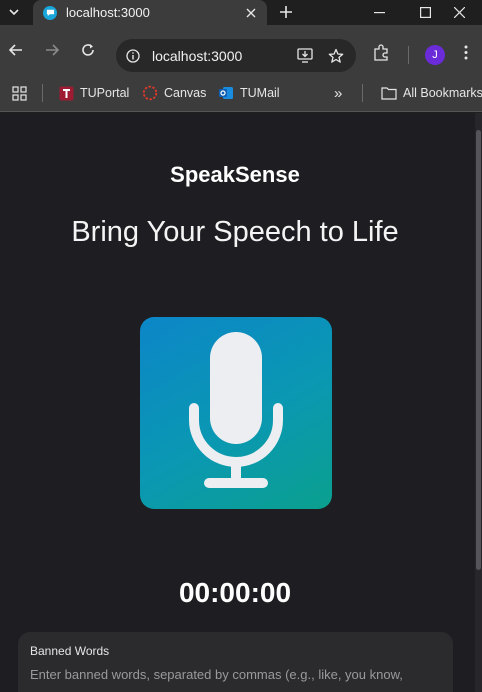 This screenshot has width=482, height=692. What do you see at coordinates (197, 55) in the screenshot?
I see `url-text: localhost:3000` at bounding box center [197, 55].